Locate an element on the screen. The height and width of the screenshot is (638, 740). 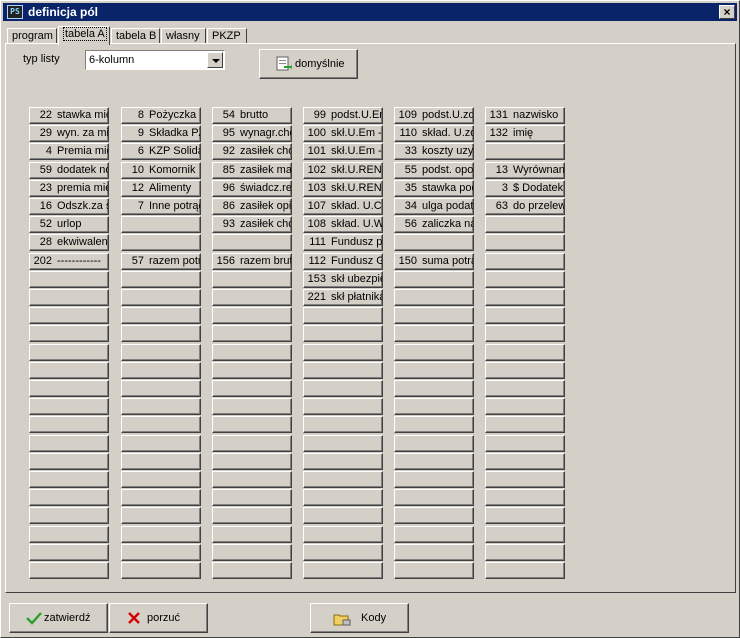
field-slot: 108 skład. U.Wyp is located at coordinates (343, 224).